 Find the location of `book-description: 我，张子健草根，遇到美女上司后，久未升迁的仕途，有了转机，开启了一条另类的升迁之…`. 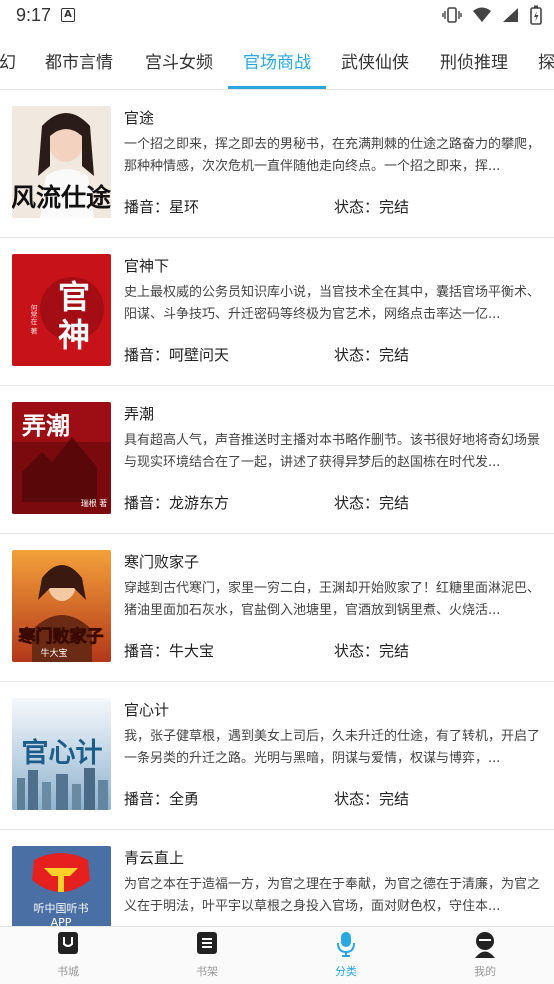

book-description: 我，张子健草根，遇到美女上司后，久未升迁的仕途，有了转机，开启了一条另类的升迁之… is located at coordinates (332, 747).